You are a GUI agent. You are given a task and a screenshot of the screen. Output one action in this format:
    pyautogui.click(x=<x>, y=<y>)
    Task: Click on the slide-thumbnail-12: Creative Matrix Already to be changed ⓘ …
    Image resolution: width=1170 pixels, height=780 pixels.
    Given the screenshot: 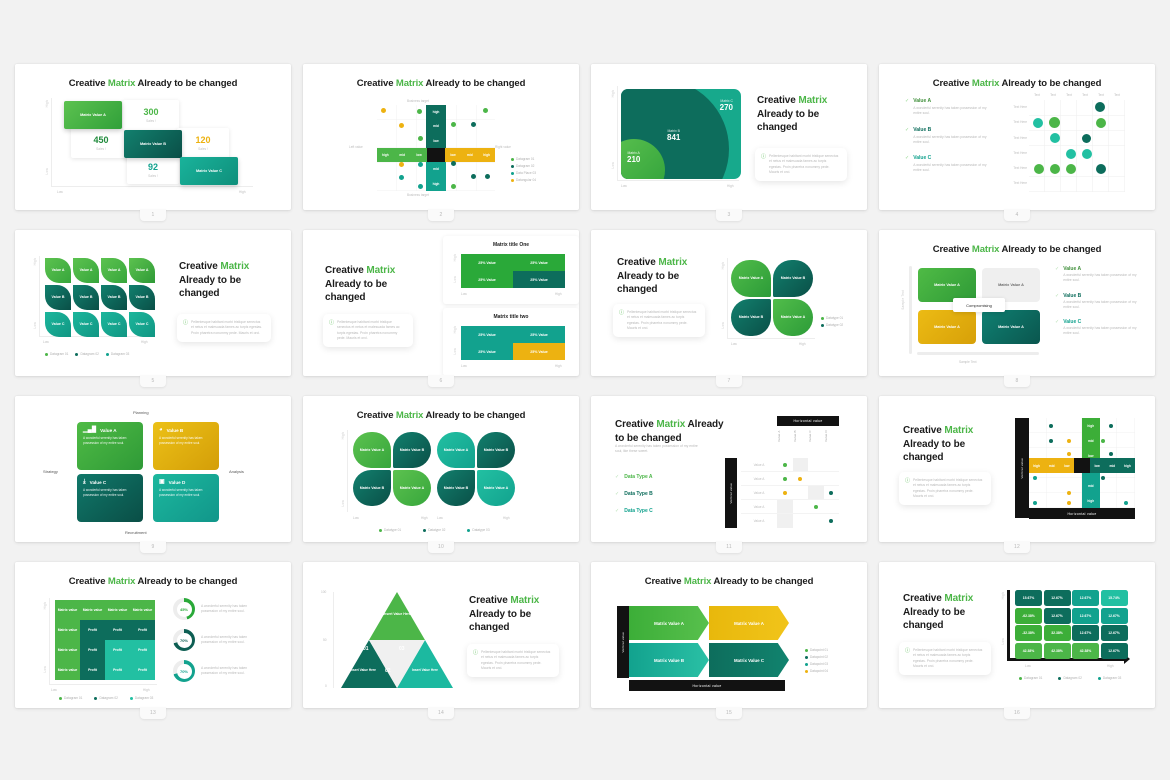 What is the action you would take?
    pyautogui.click(x=1017, y=474)
    